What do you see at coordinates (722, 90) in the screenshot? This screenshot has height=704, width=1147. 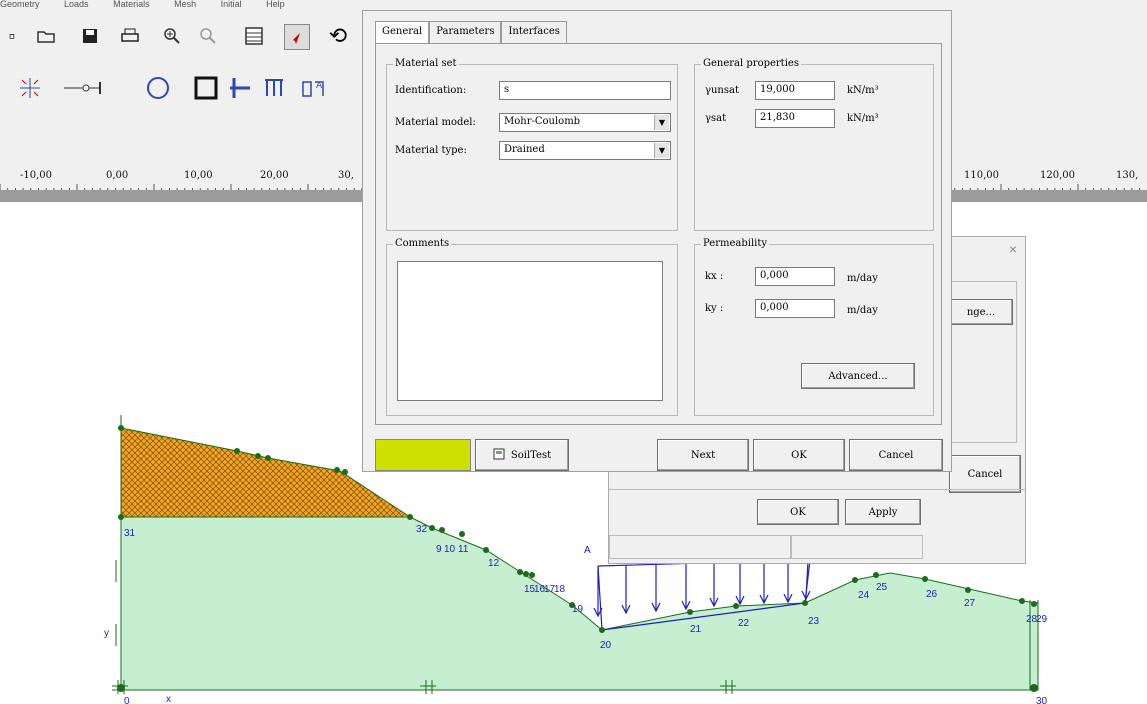 I see `gamma-unsat-label: γunsat` at bounding box center [722, 90].